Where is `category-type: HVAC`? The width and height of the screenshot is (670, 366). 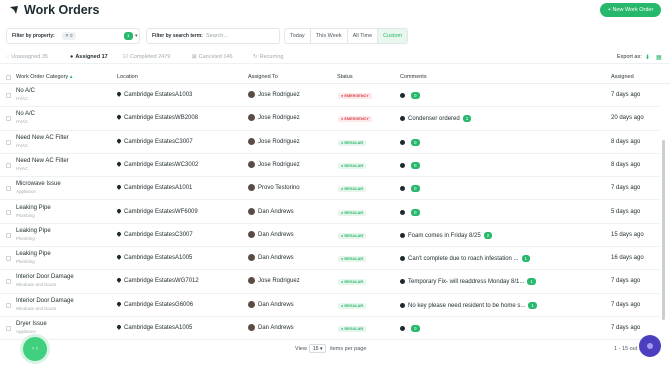 category-type: HVAC is located at coordinates (22, 145).